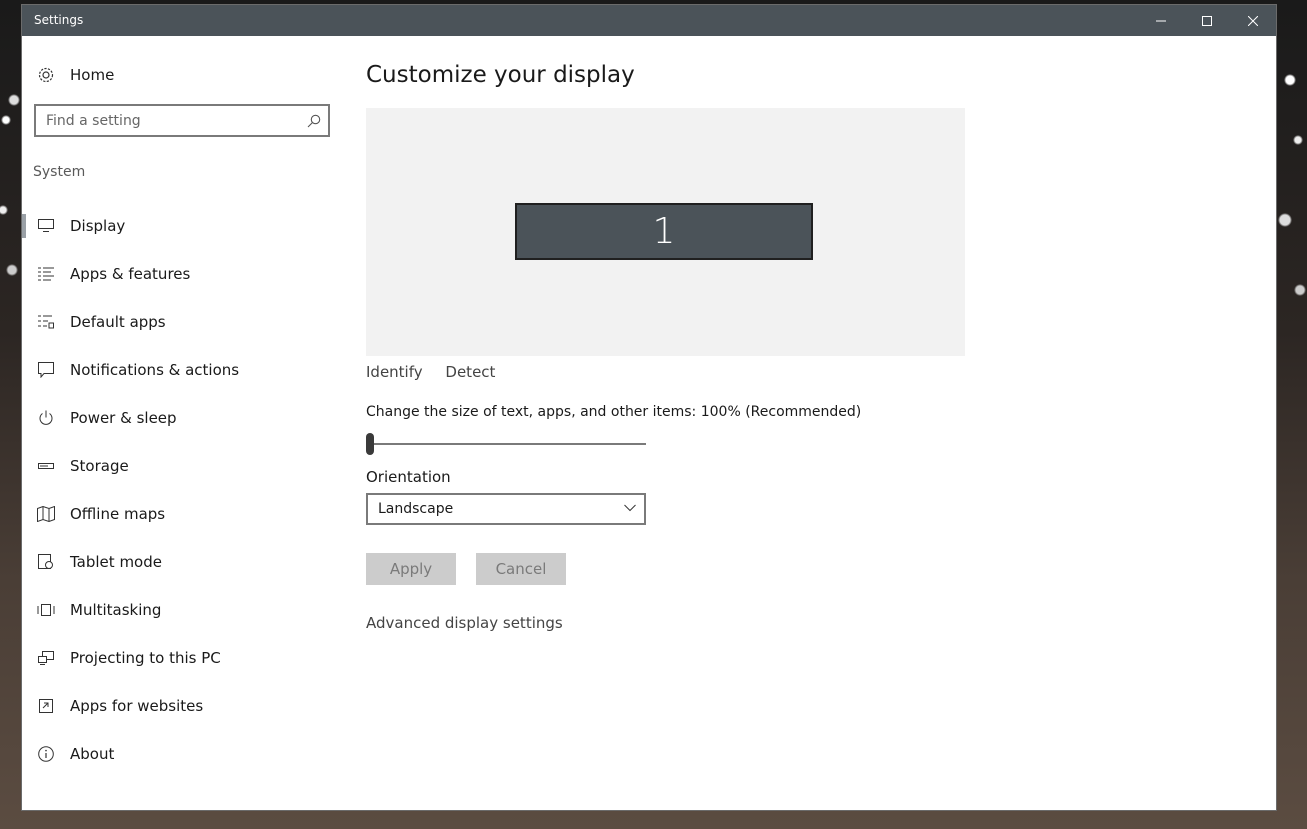 The width and height of the screenshot is (1307, 829). Describe the element at coordinates (59, 20) in the screenshot. I see `window-title: Settings` at that location.